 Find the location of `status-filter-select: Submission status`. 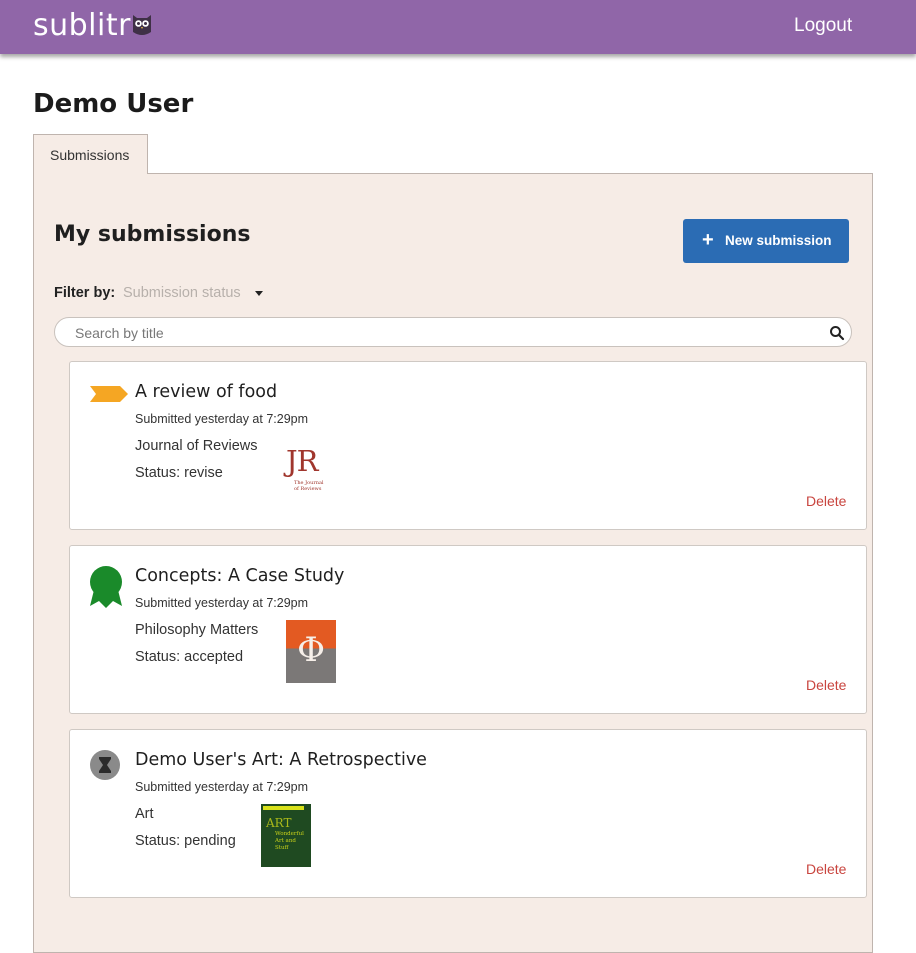

status-filter-select: Submission status is located at coordinates (198, 295).